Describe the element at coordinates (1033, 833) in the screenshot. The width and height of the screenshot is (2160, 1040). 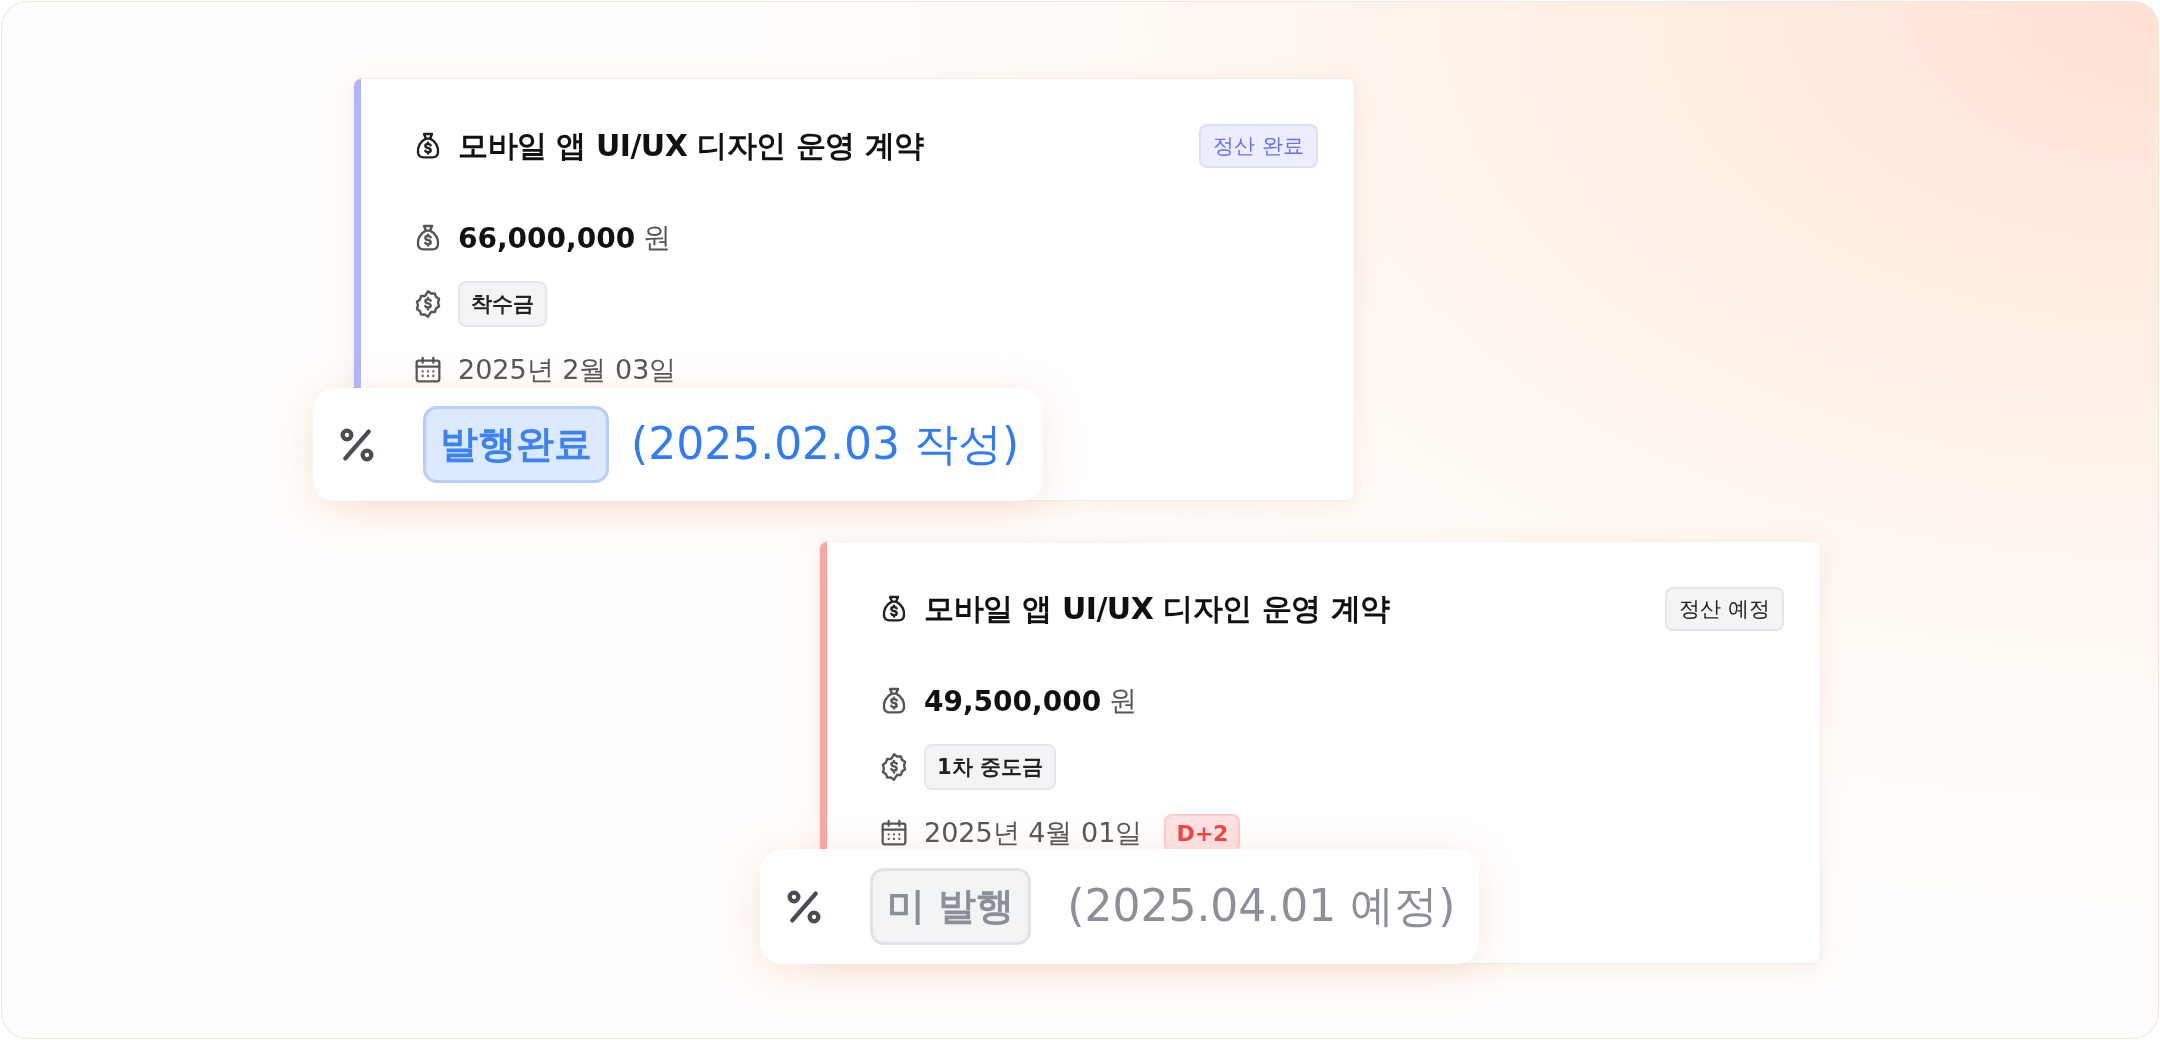
I see `payment-date: 2025년 4월 01일` at that location.